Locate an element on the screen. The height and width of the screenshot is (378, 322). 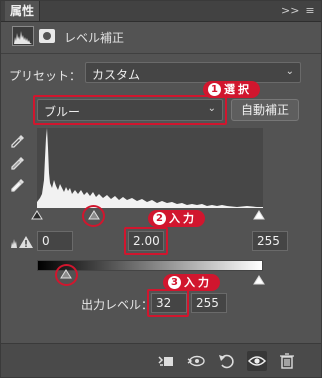
output-shadow-handle-highlight is located at coordinates (66, 275).